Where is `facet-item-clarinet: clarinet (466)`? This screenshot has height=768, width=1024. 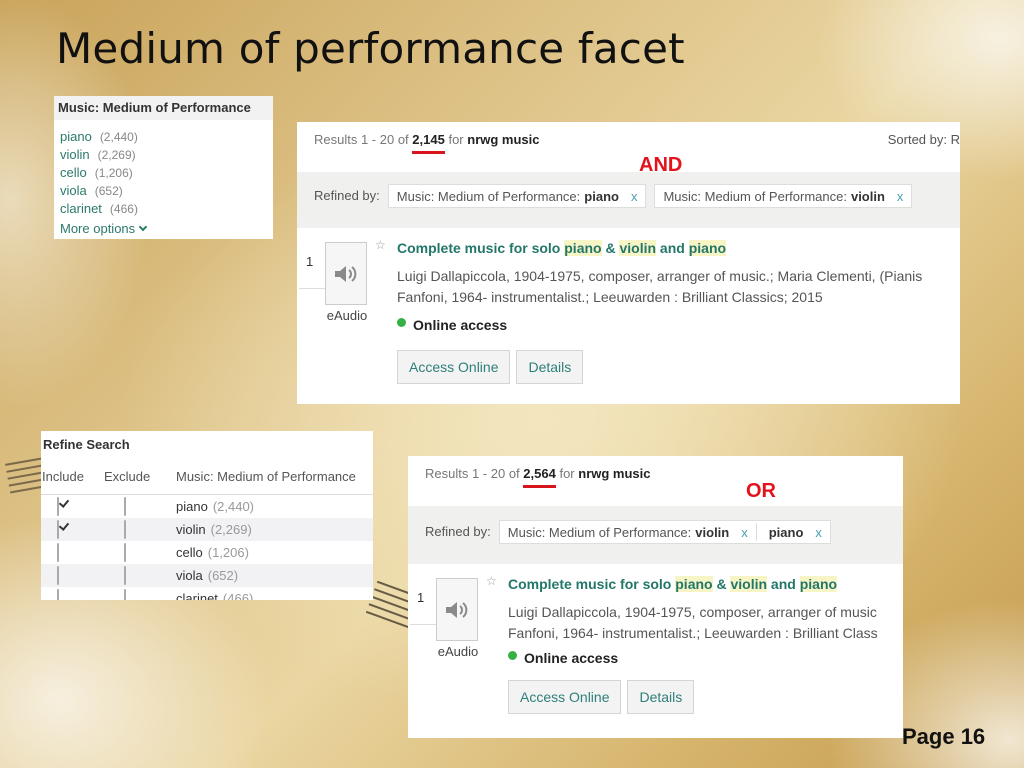
facet-item-clarinet: clarinet (466) is located at coordinates (166, 209).